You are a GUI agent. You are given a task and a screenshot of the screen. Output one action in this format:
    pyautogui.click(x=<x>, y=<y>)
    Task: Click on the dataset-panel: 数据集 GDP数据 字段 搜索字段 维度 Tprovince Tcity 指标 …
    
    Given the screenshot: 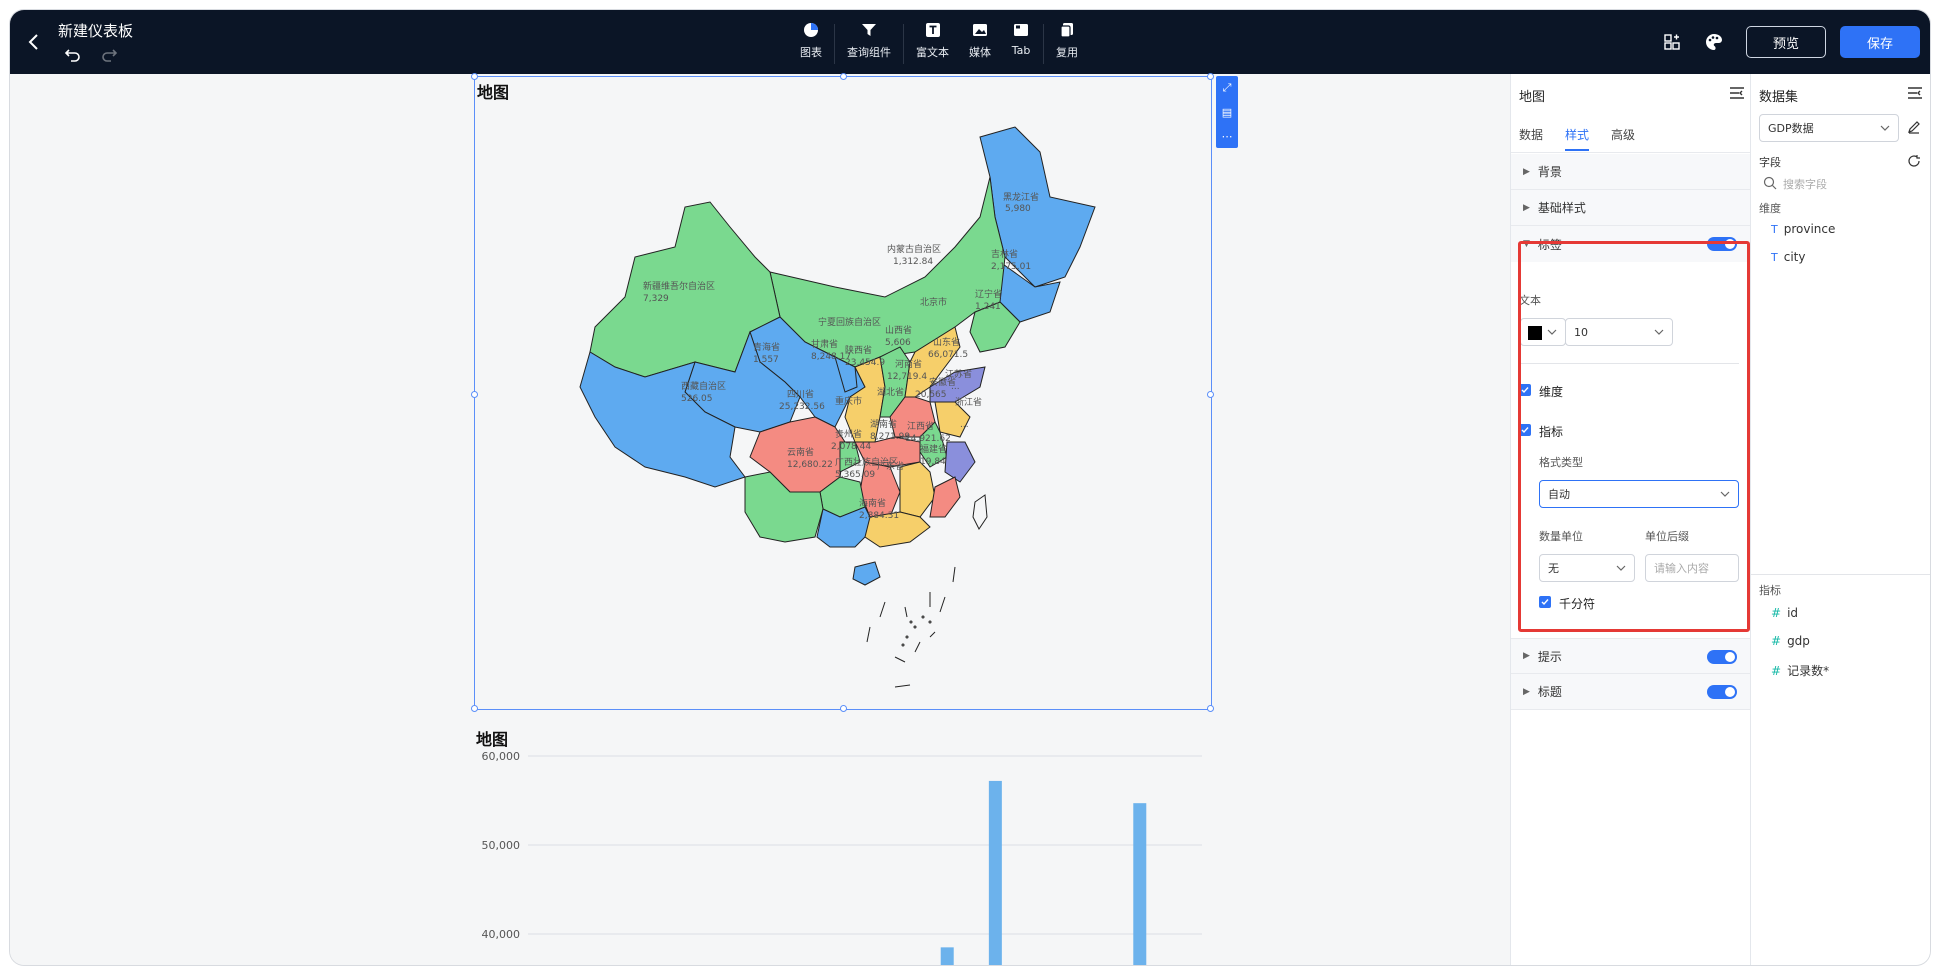 What is the action you would take?
    pyautogui.click(x=1840, y=519)
    